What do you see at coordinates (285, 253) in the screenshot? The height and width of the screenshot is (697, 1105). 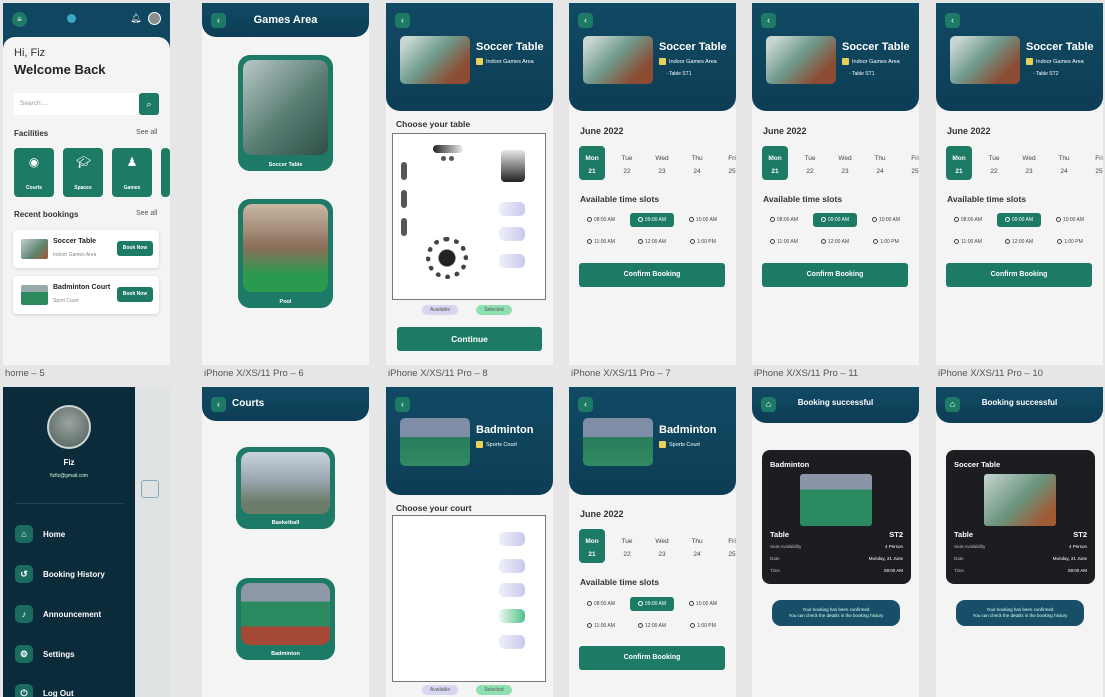 I see `games-card: Pool` at bounding box center [285, 253].